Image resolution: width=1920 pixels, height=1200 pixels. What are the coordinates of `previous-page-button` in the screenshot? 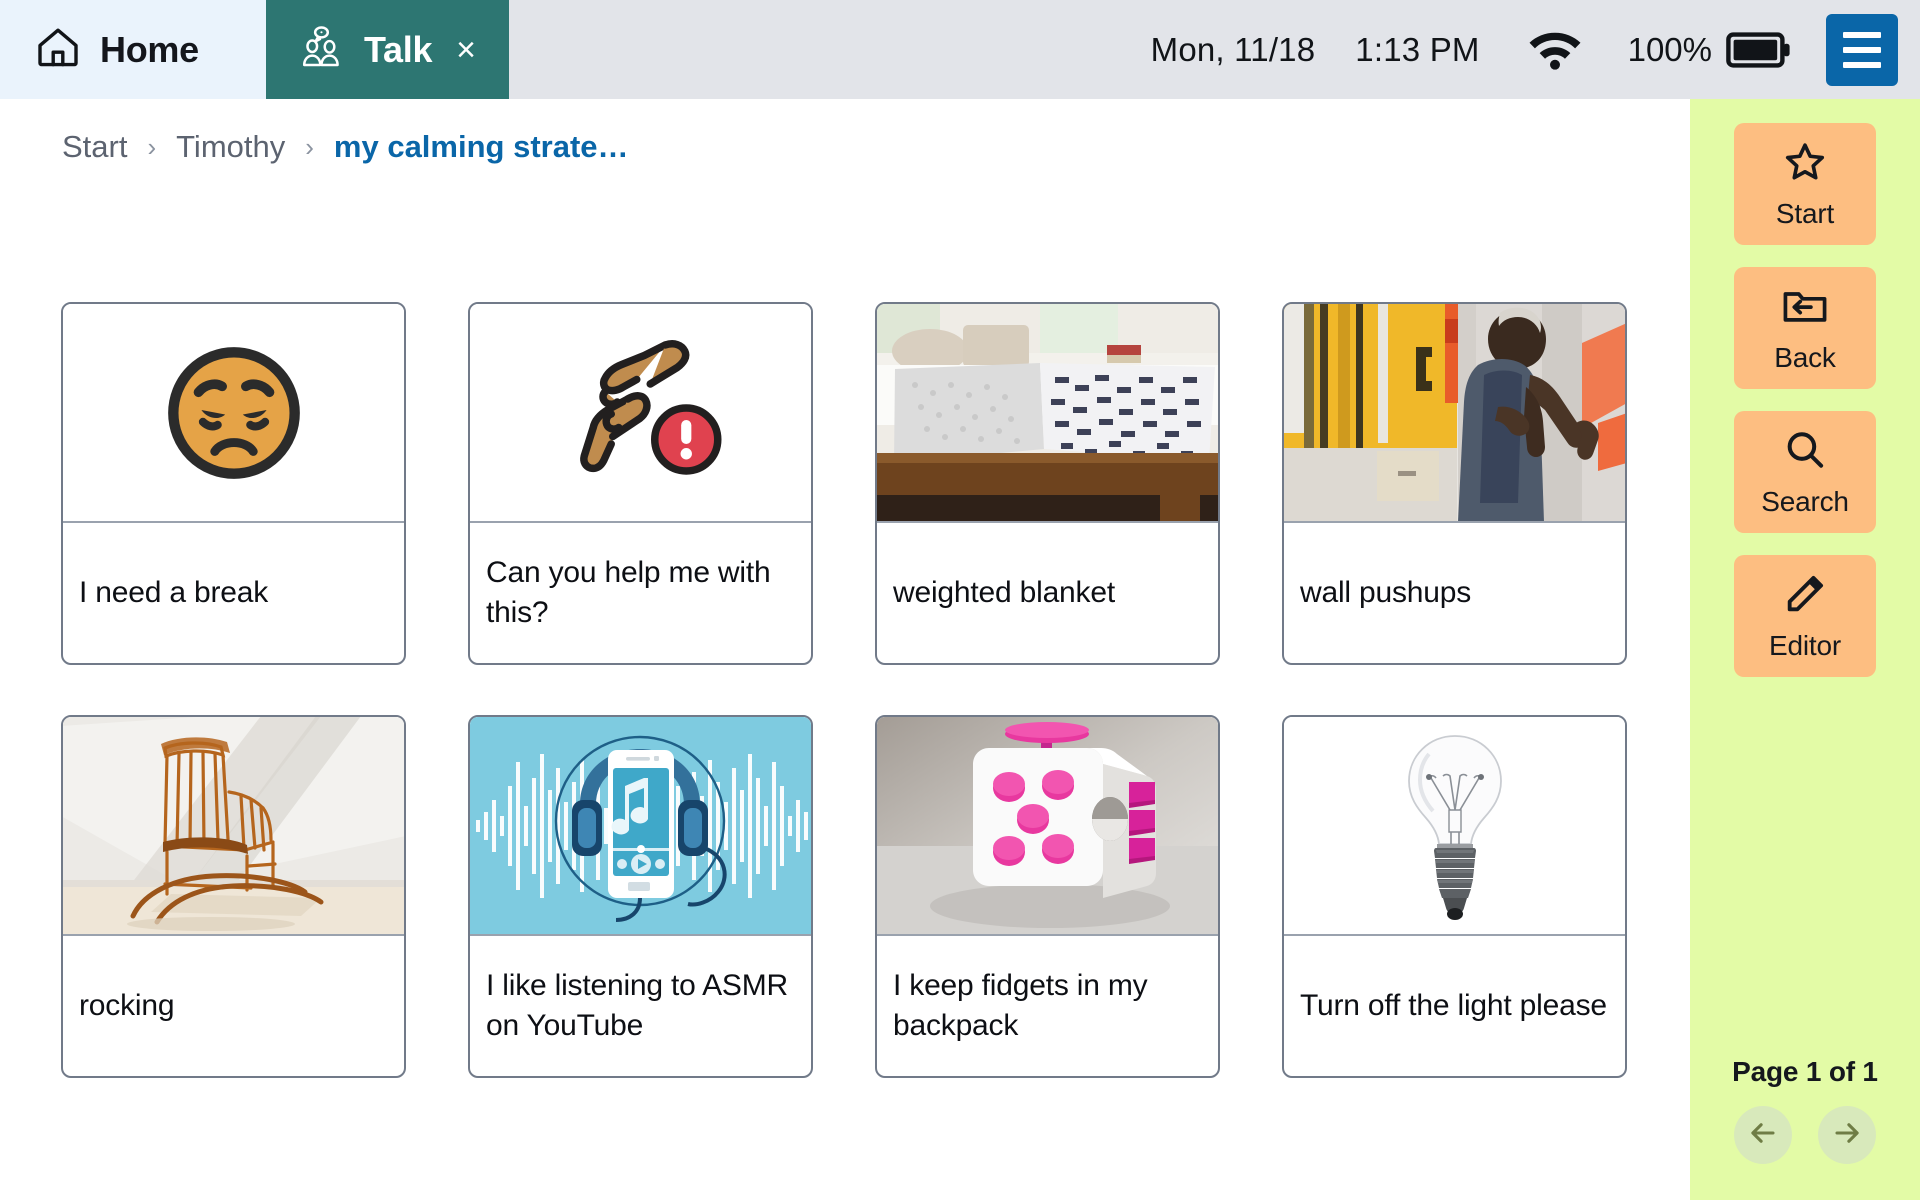 It's located at (1763, 1135).